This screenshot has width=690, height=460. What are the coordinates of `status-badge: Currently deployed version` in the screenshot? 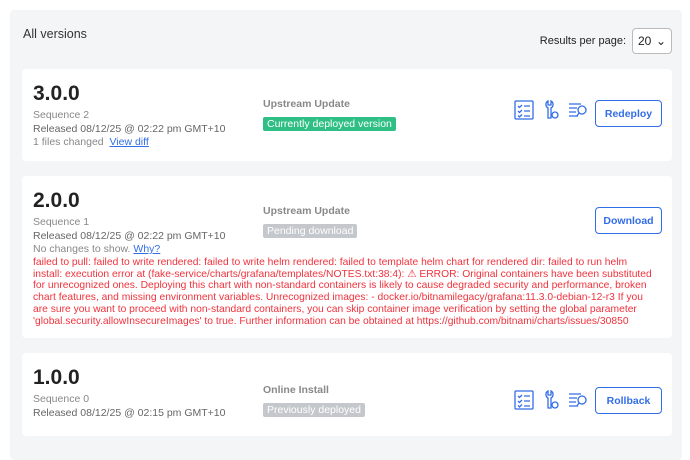 It's located at (329, 124).